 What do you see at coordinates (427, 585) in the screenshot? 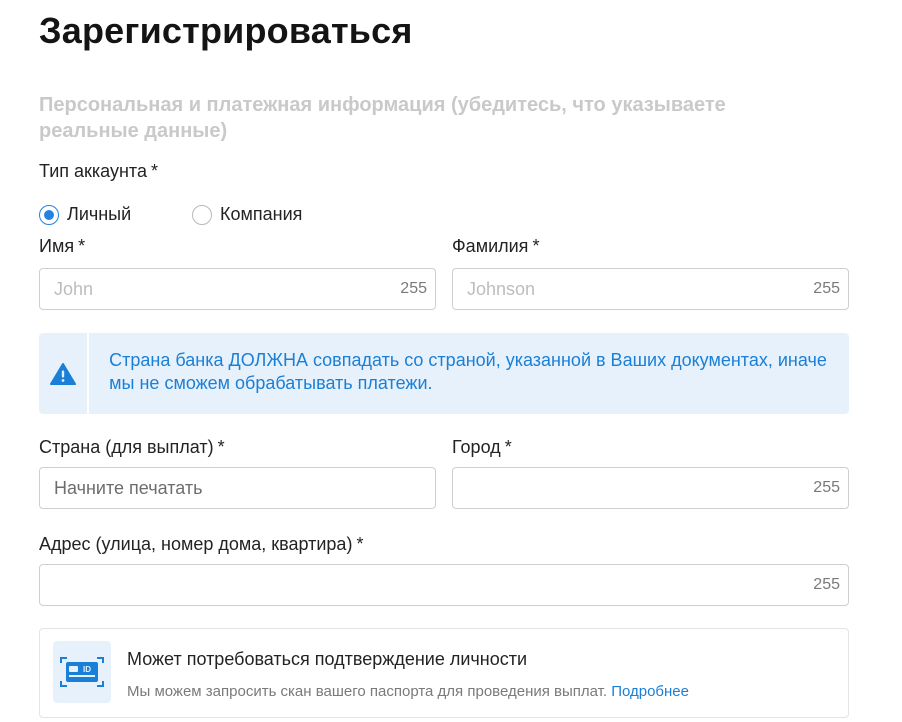
I see `address-input` at bounding box center [427, 585].